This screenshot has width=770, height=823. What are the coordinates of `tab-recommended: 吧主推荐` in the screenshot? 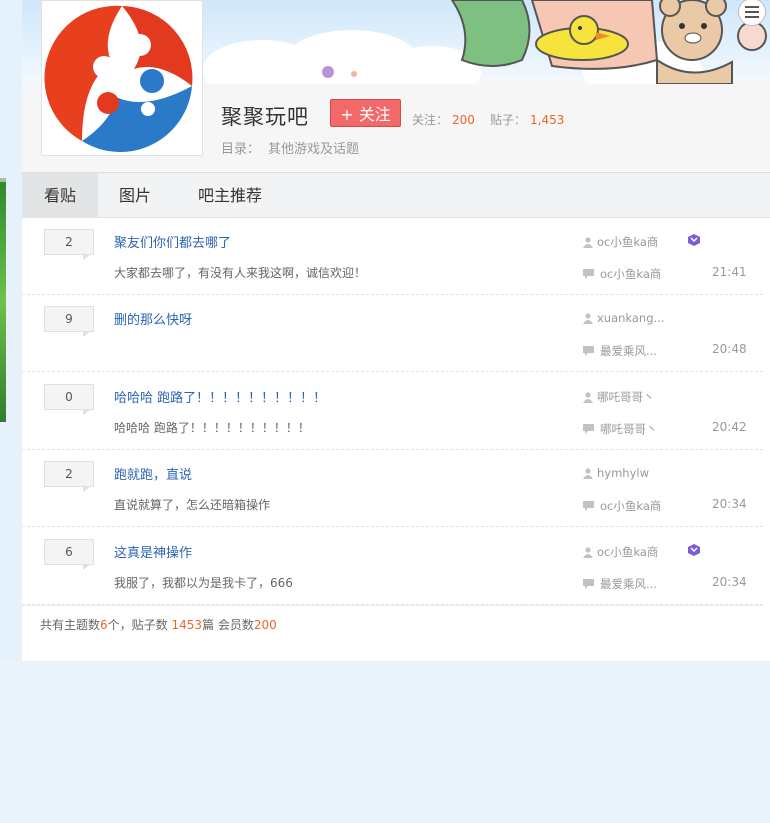 It's located at (230, 196).